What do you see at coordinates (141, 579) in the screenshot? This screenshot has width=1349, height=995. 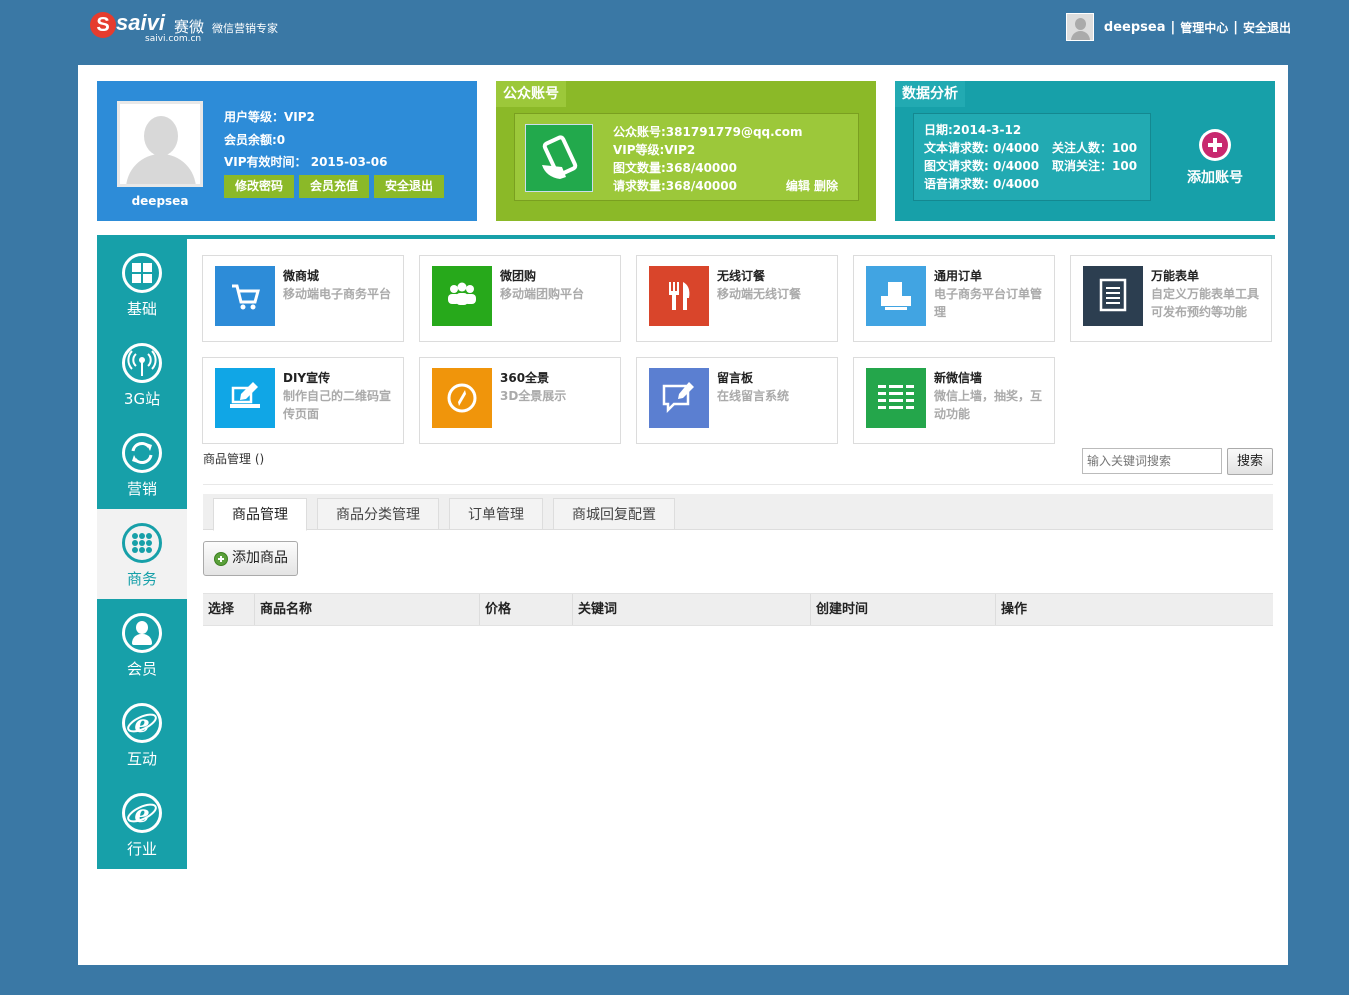 I see `nav-label: 商务` at bounding box center [141, 579].